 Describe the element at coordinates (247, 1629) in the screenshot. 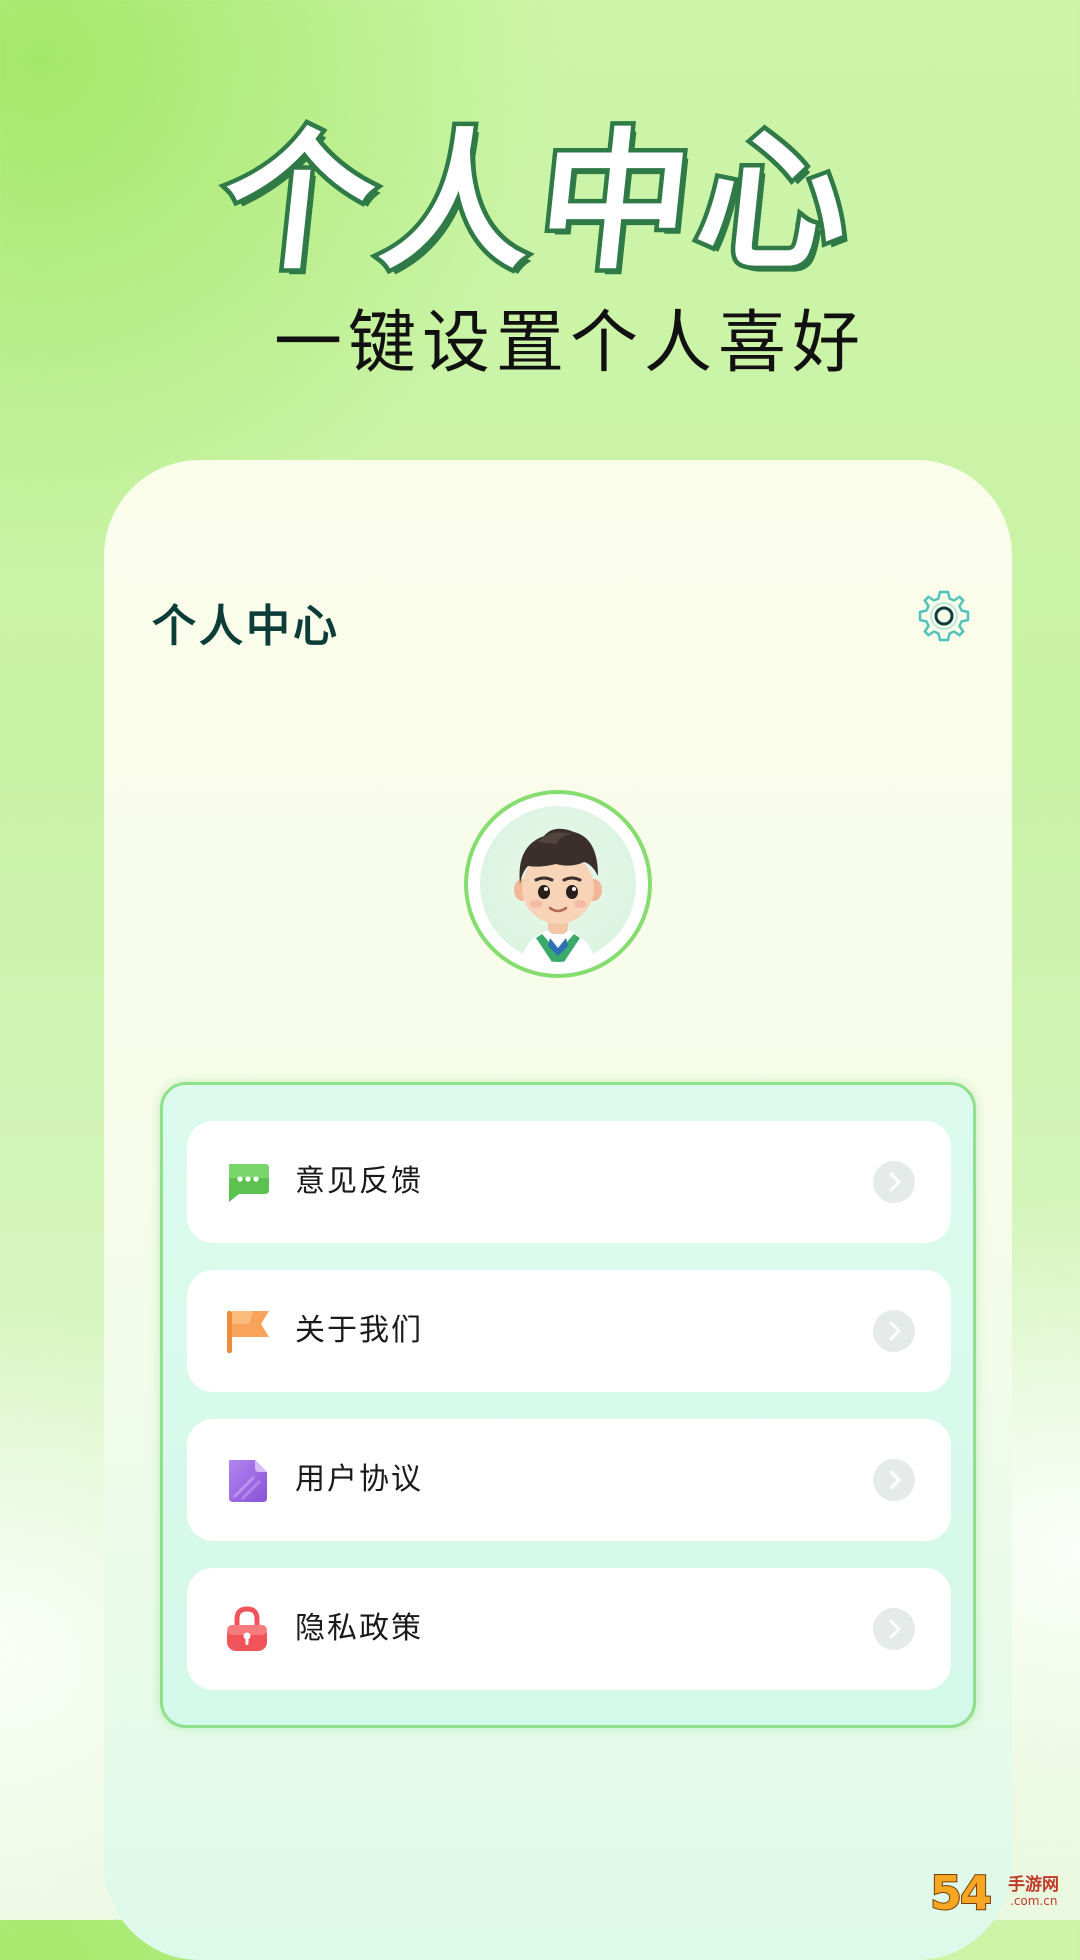

I see `lock-icon` at that location.